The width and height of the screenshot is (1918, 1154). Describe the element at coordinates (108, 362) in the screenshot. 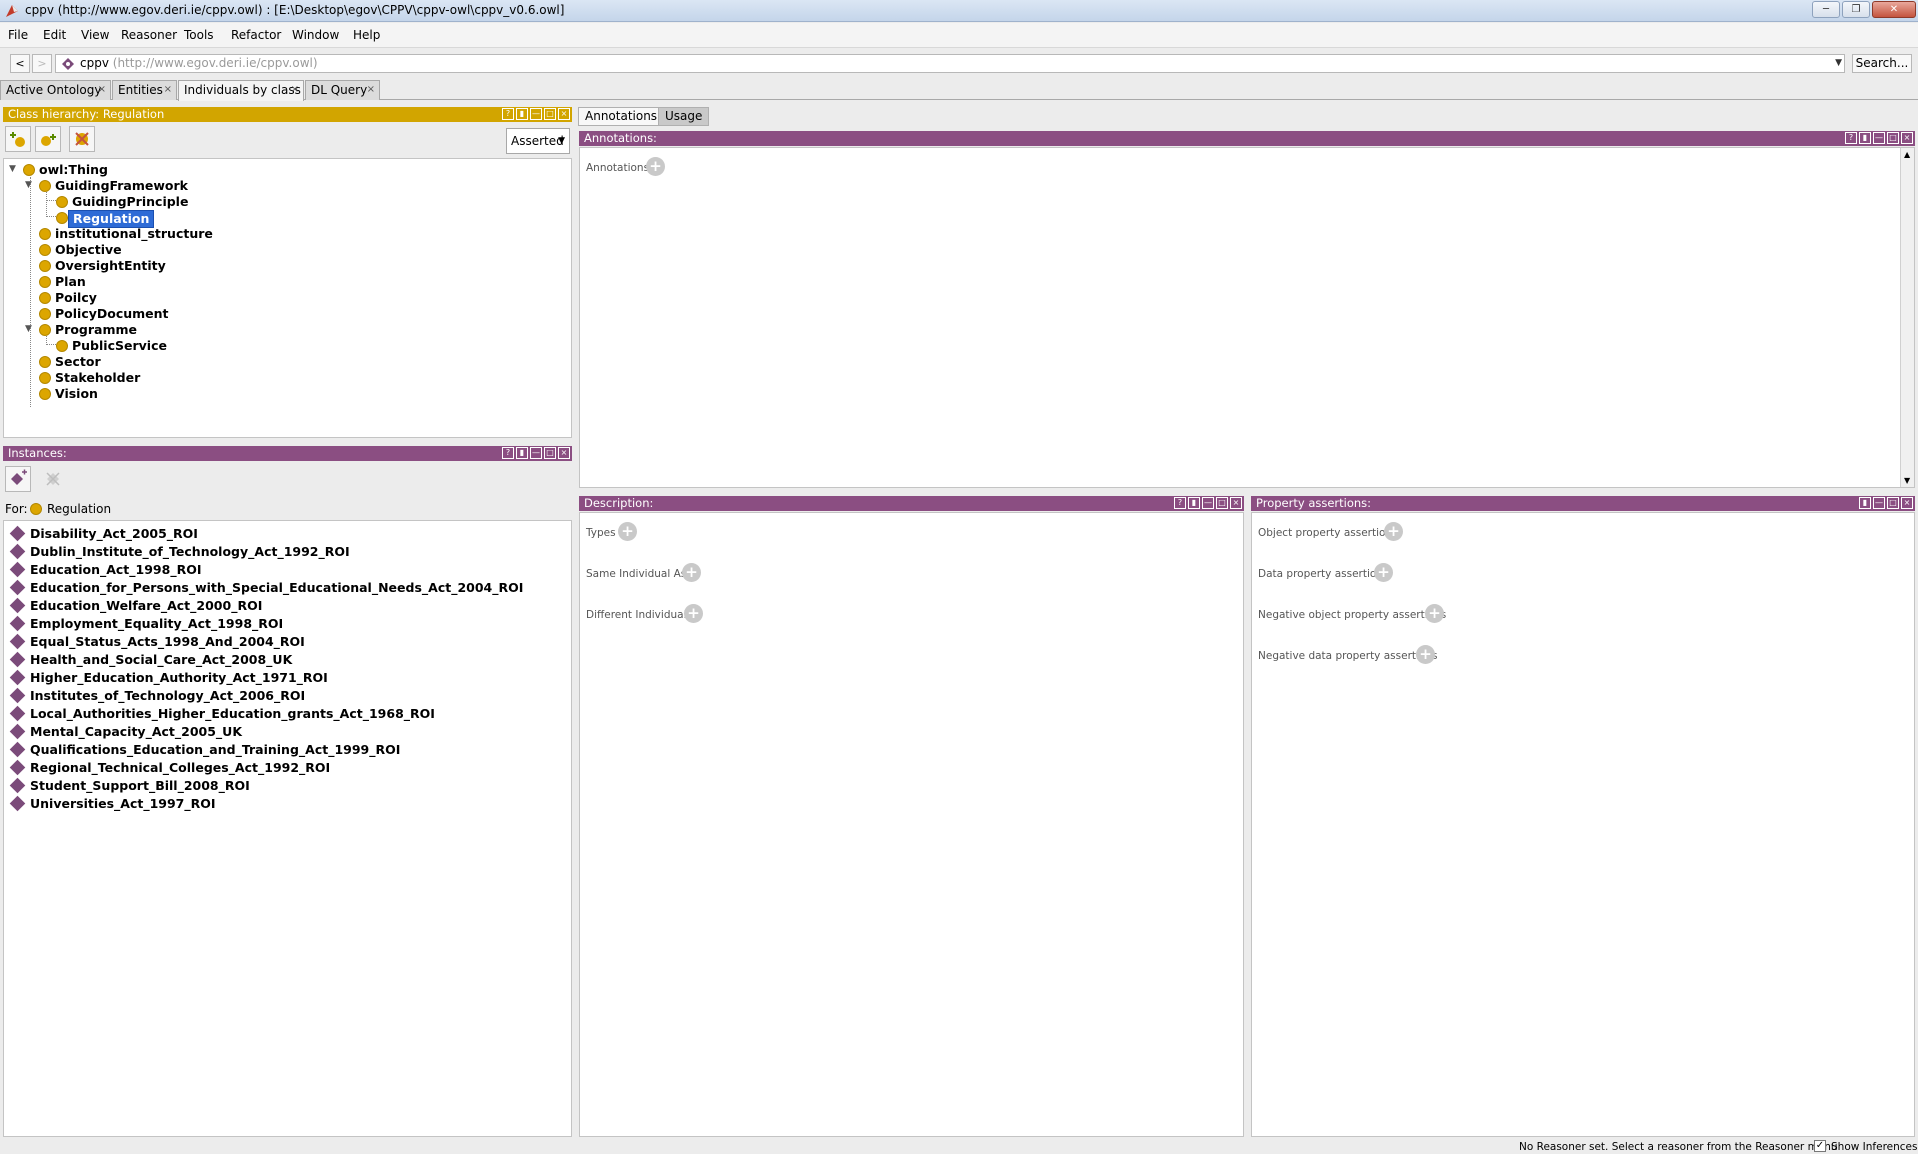

I see `tree-node-sector: Sector` at that location.